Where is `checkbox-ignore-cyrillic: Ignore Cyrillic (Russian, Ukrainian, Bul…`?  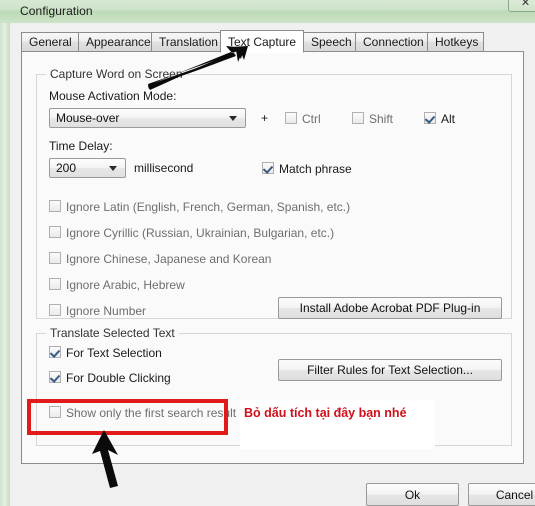
checkbox-ignore-cyrillic: Ignore Cyrillic (Russian, Ukrainian, Bul… is located at coordinates (191, 233).